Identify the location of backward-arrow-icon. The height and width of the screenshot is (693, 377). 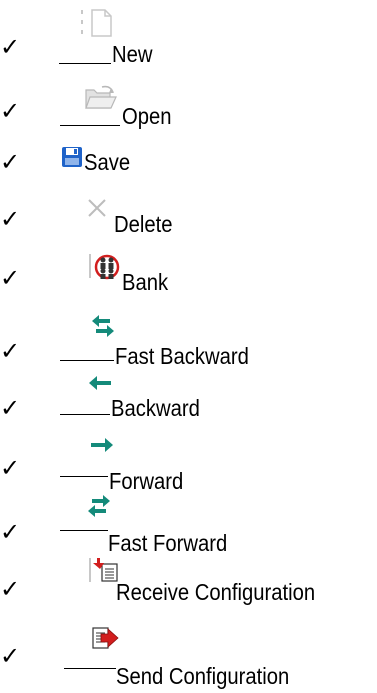
(101, 383).